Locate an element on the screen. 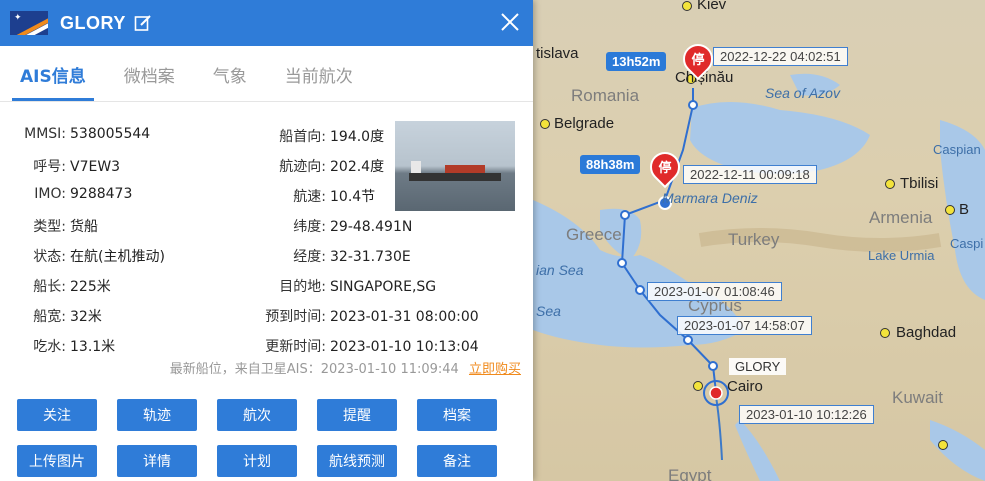 This screenshot has width=985, height=481. stop-duration-tag: 88h38m is located at coordinates (610, 164).